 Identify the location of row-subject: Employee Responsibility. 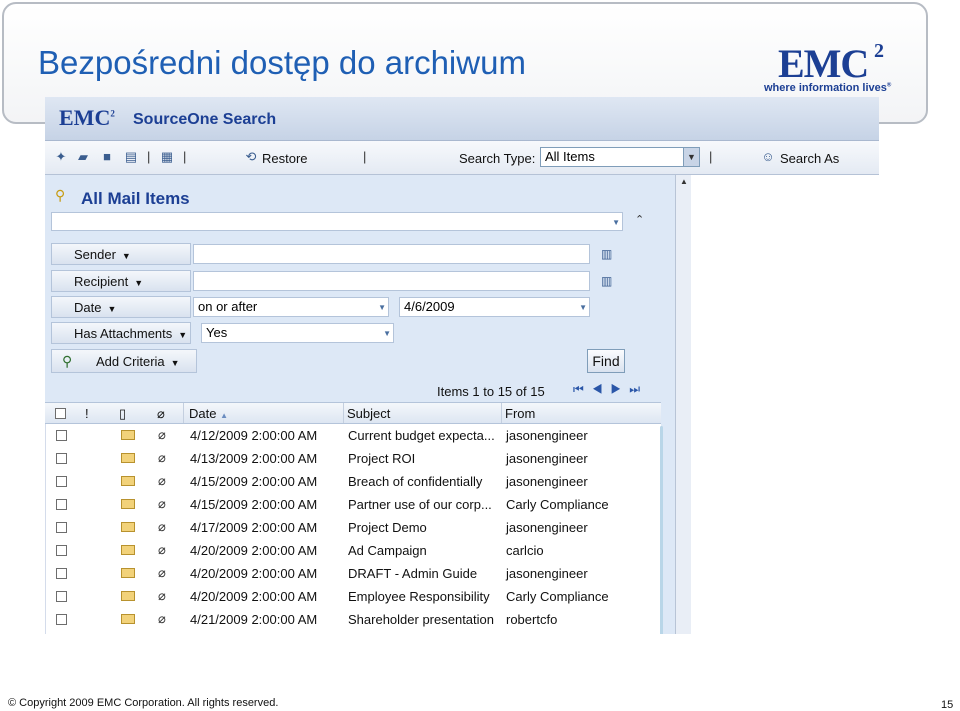
(419, 596).